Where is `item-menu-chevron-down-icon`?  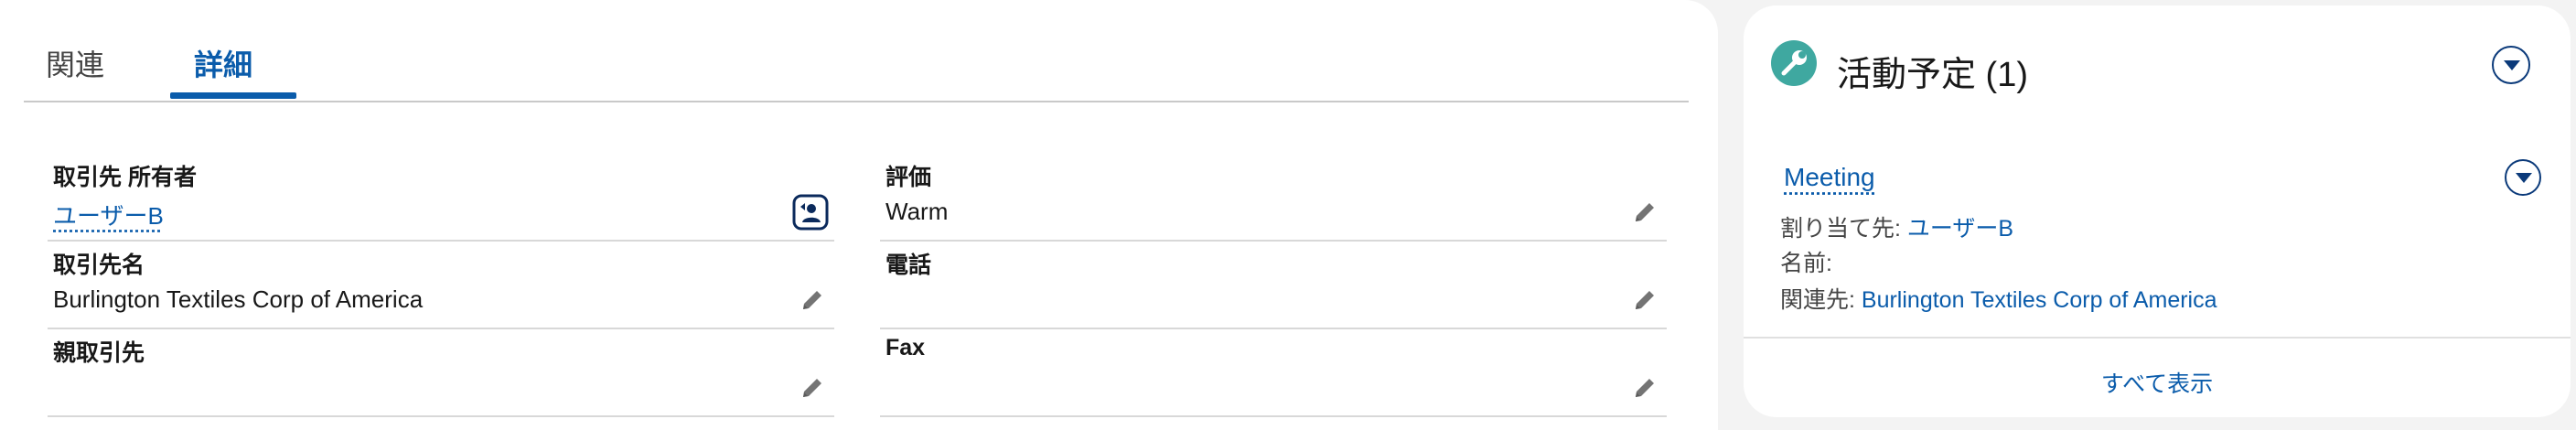
item-menu-chevron-down-icon is located at coordinates (2523, 177).